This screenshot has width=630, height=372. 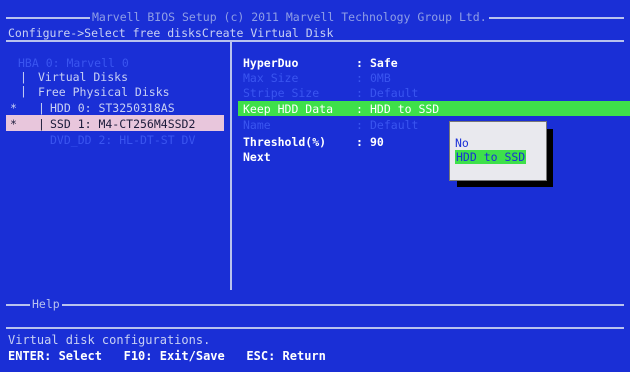 What do you see at coordinates (122, 124) in the screenshot?
I see `tree-item-ssd1: SSD 1: M4-CT256M4SSD2` at bounding box center [122, 124].